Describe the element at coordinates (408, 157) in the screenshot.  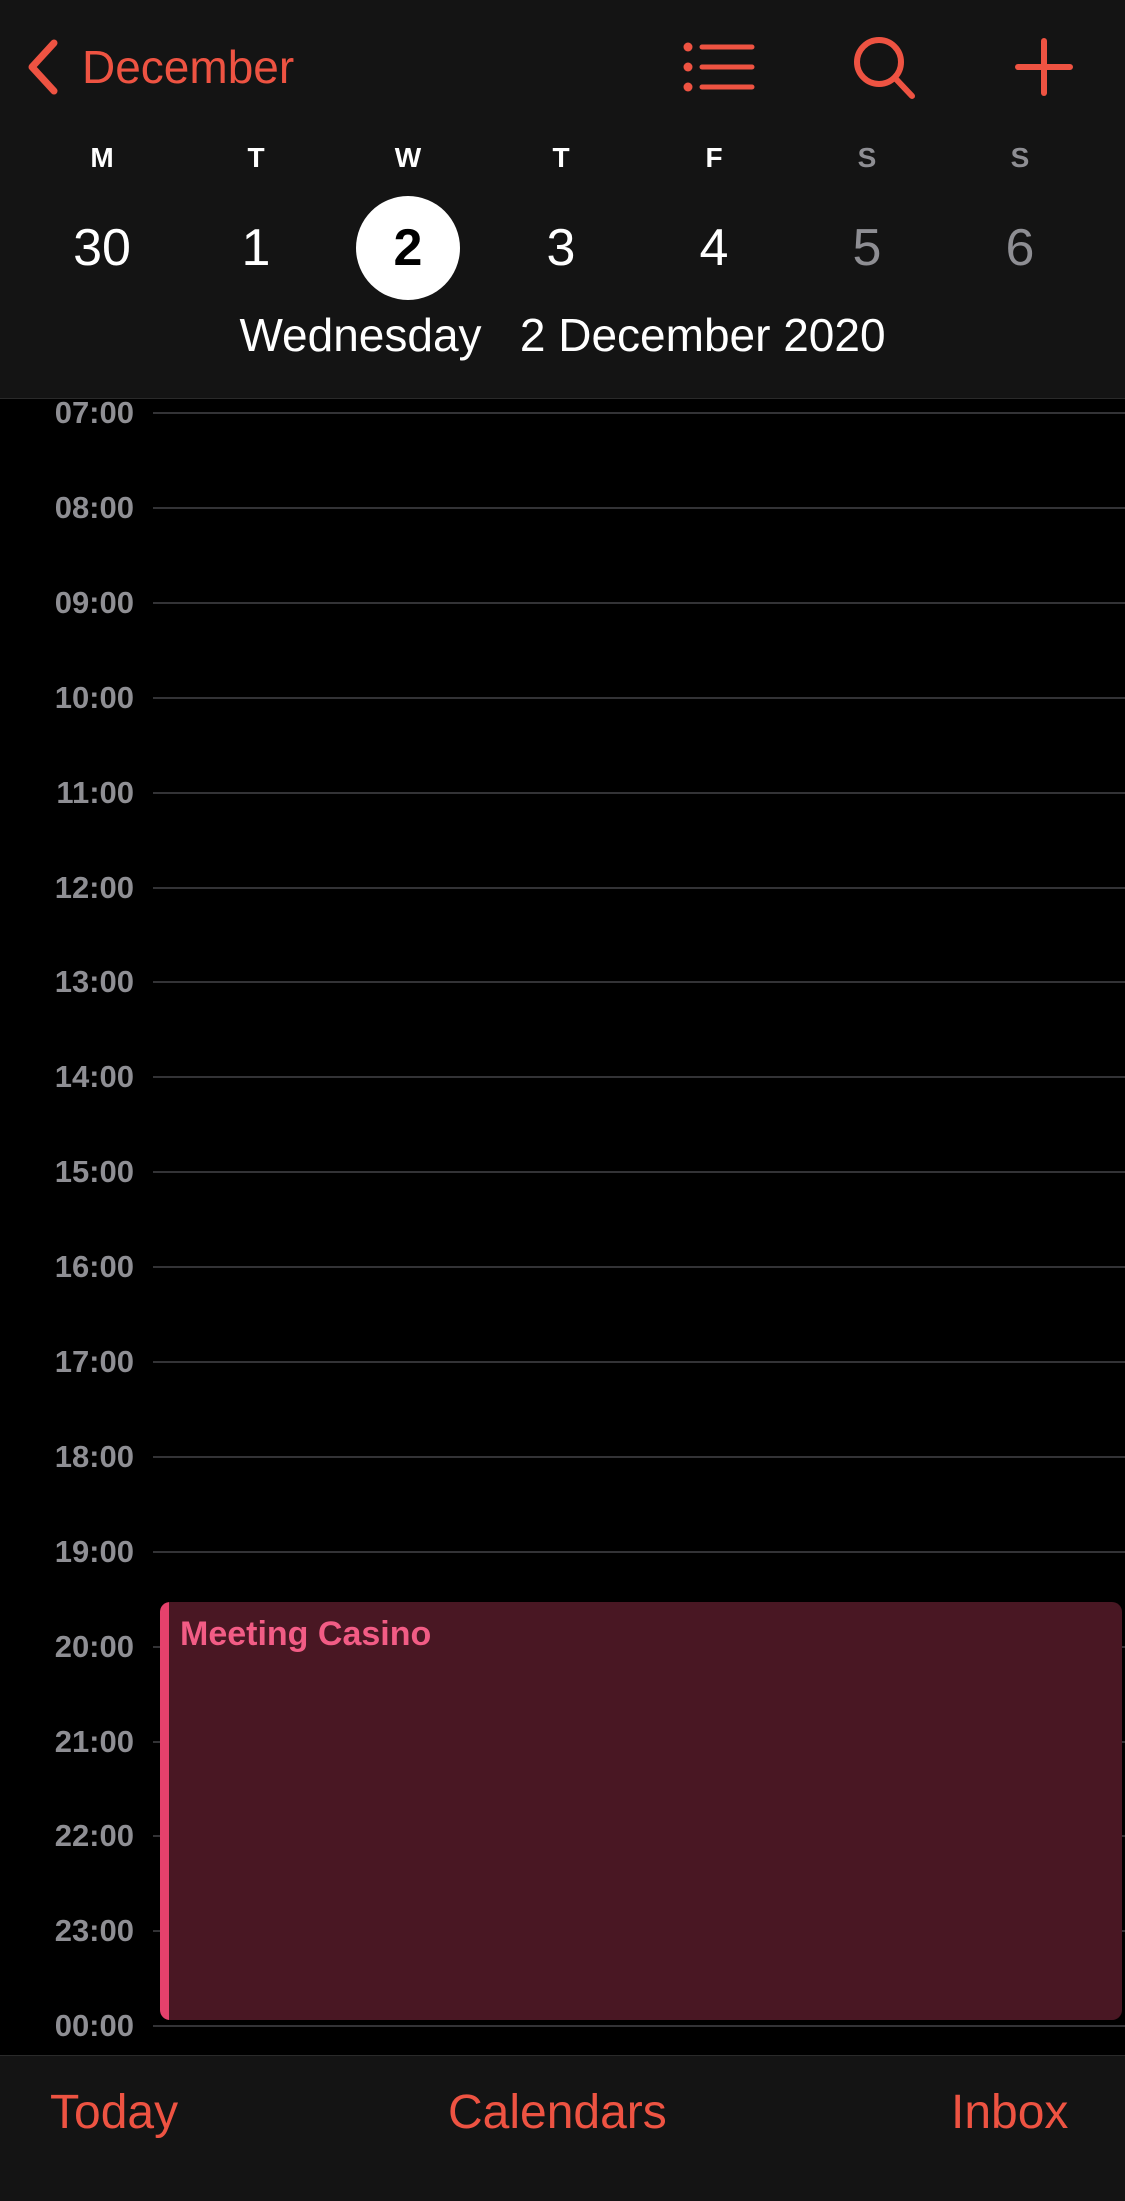
I see `day-of-week-label: W` at that location.